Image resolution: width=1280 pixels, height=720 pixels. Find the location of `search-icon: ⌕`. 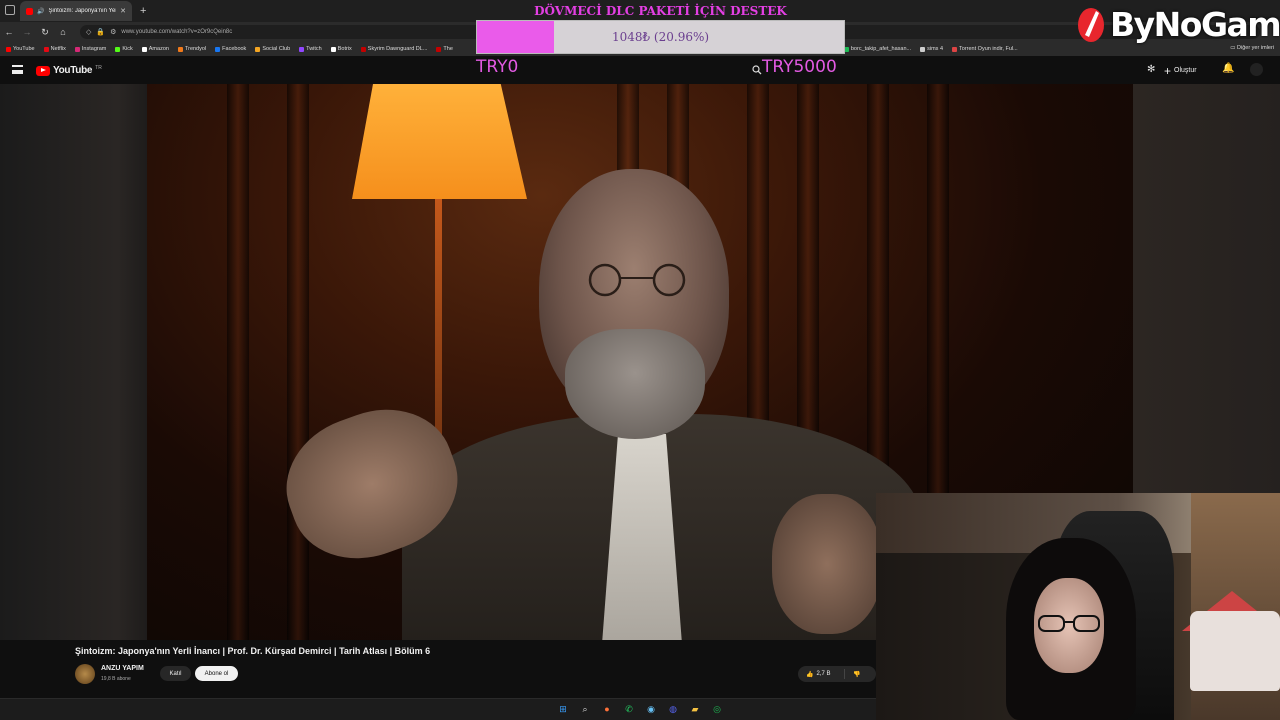

search-icon: ⌕ is located at coordinates (585, 709).